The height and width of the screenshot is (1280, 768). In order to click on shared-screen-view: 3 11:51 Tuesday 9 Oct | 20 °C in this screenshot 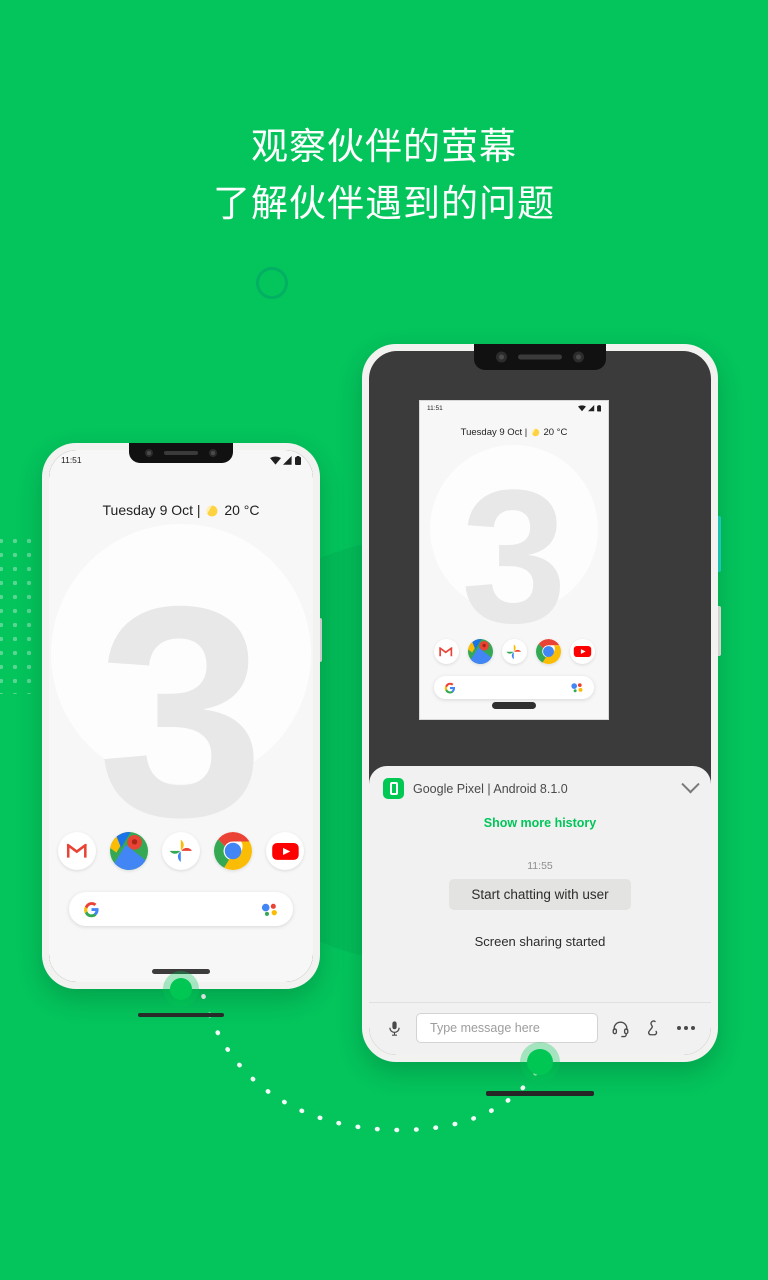, I will do `click(514, 560)`.